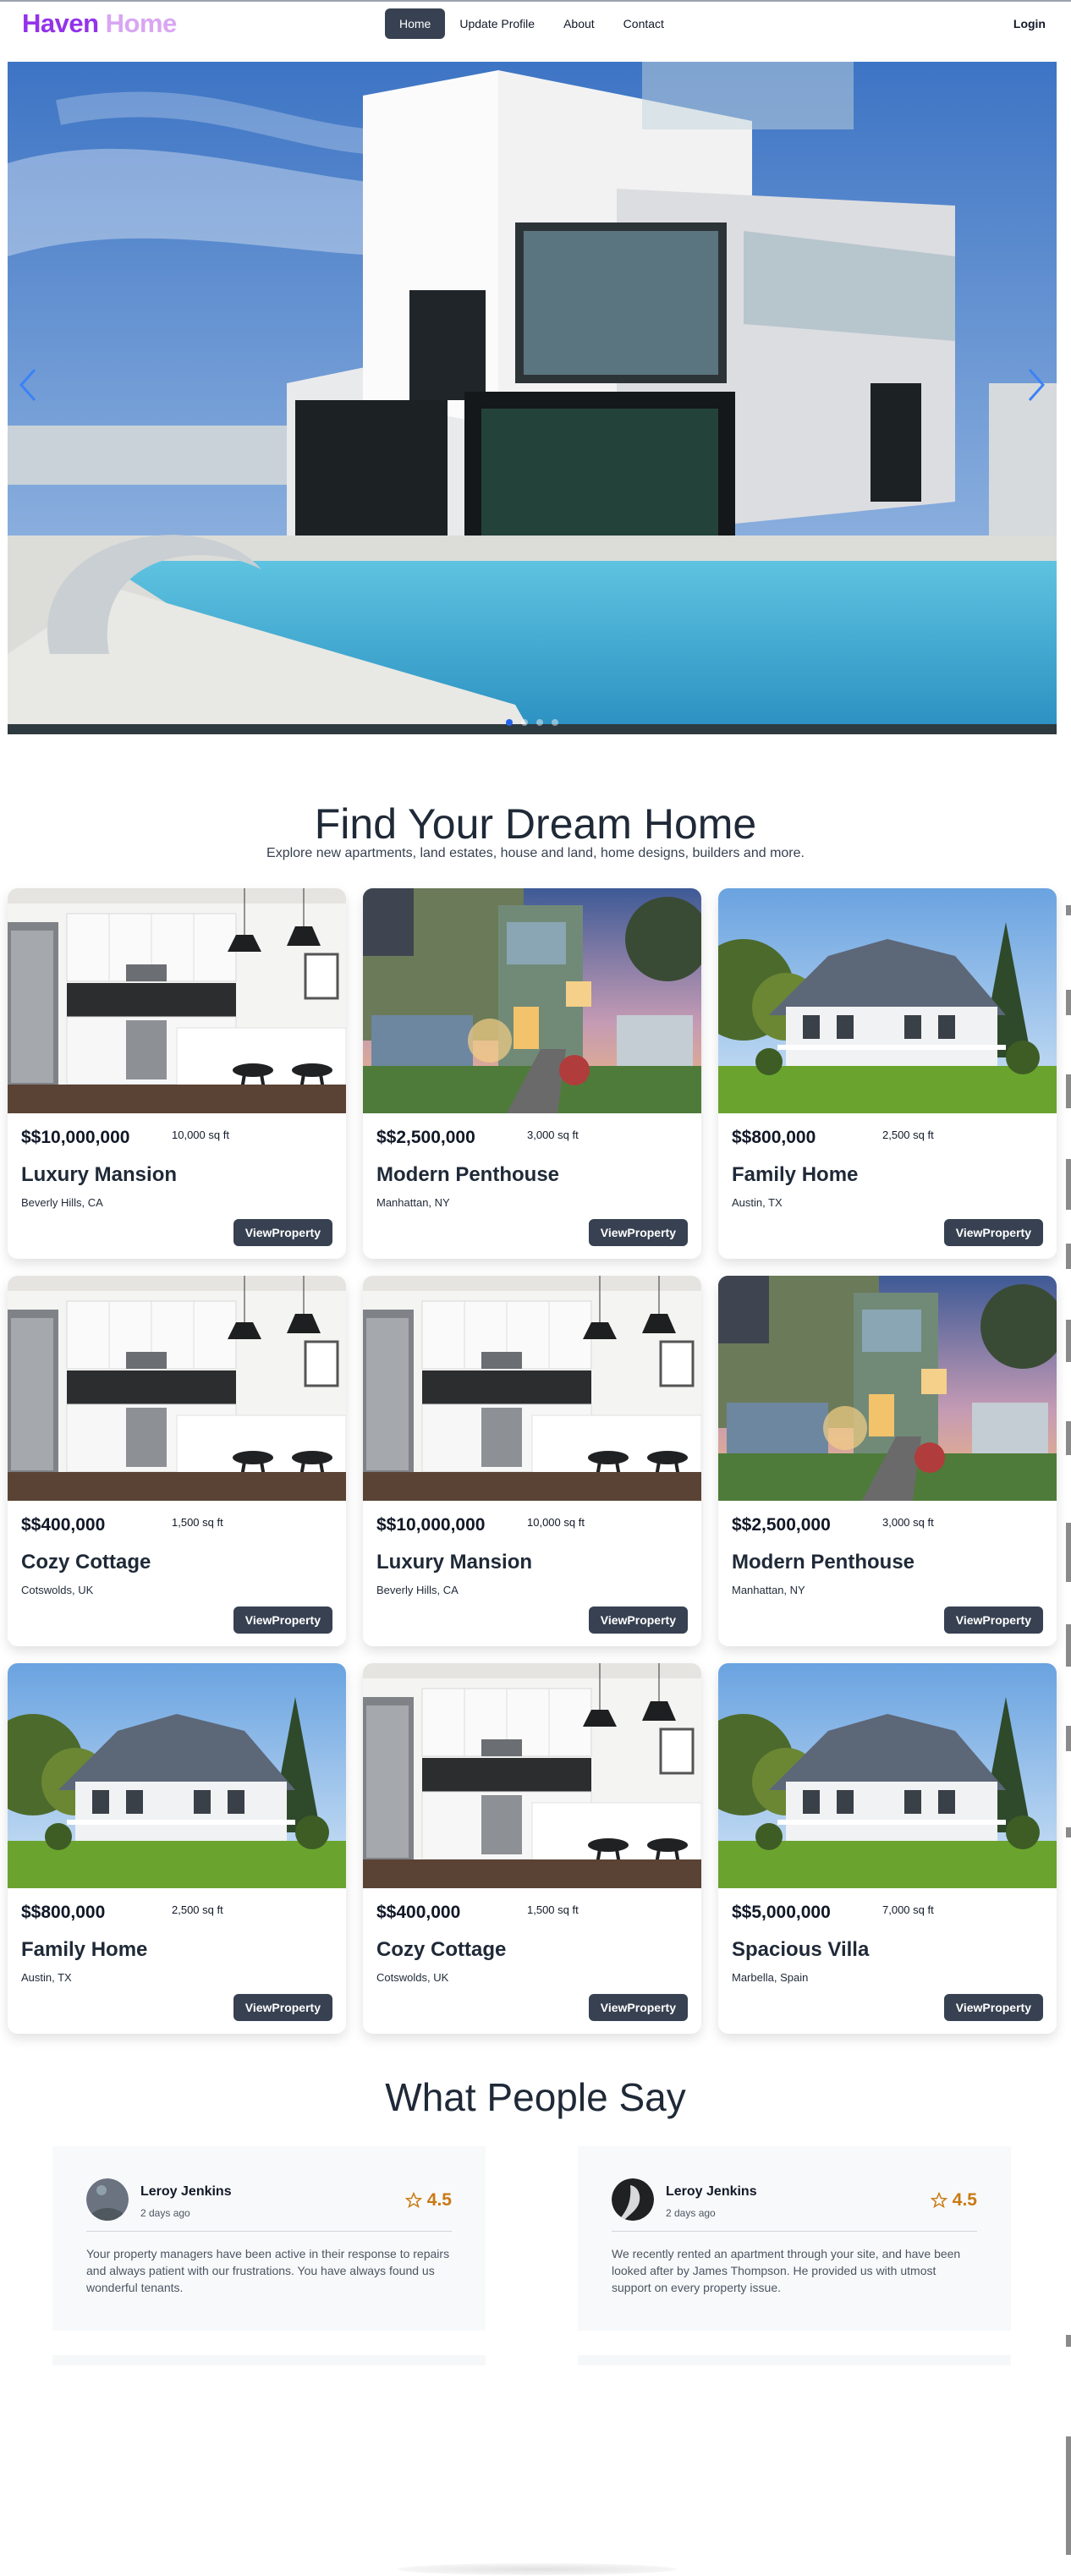 The image size is (1071, 2576). Describe the element at coordinates (801, 1949) in the screenshot. I see `property-title: Spacious Villa` at that location.